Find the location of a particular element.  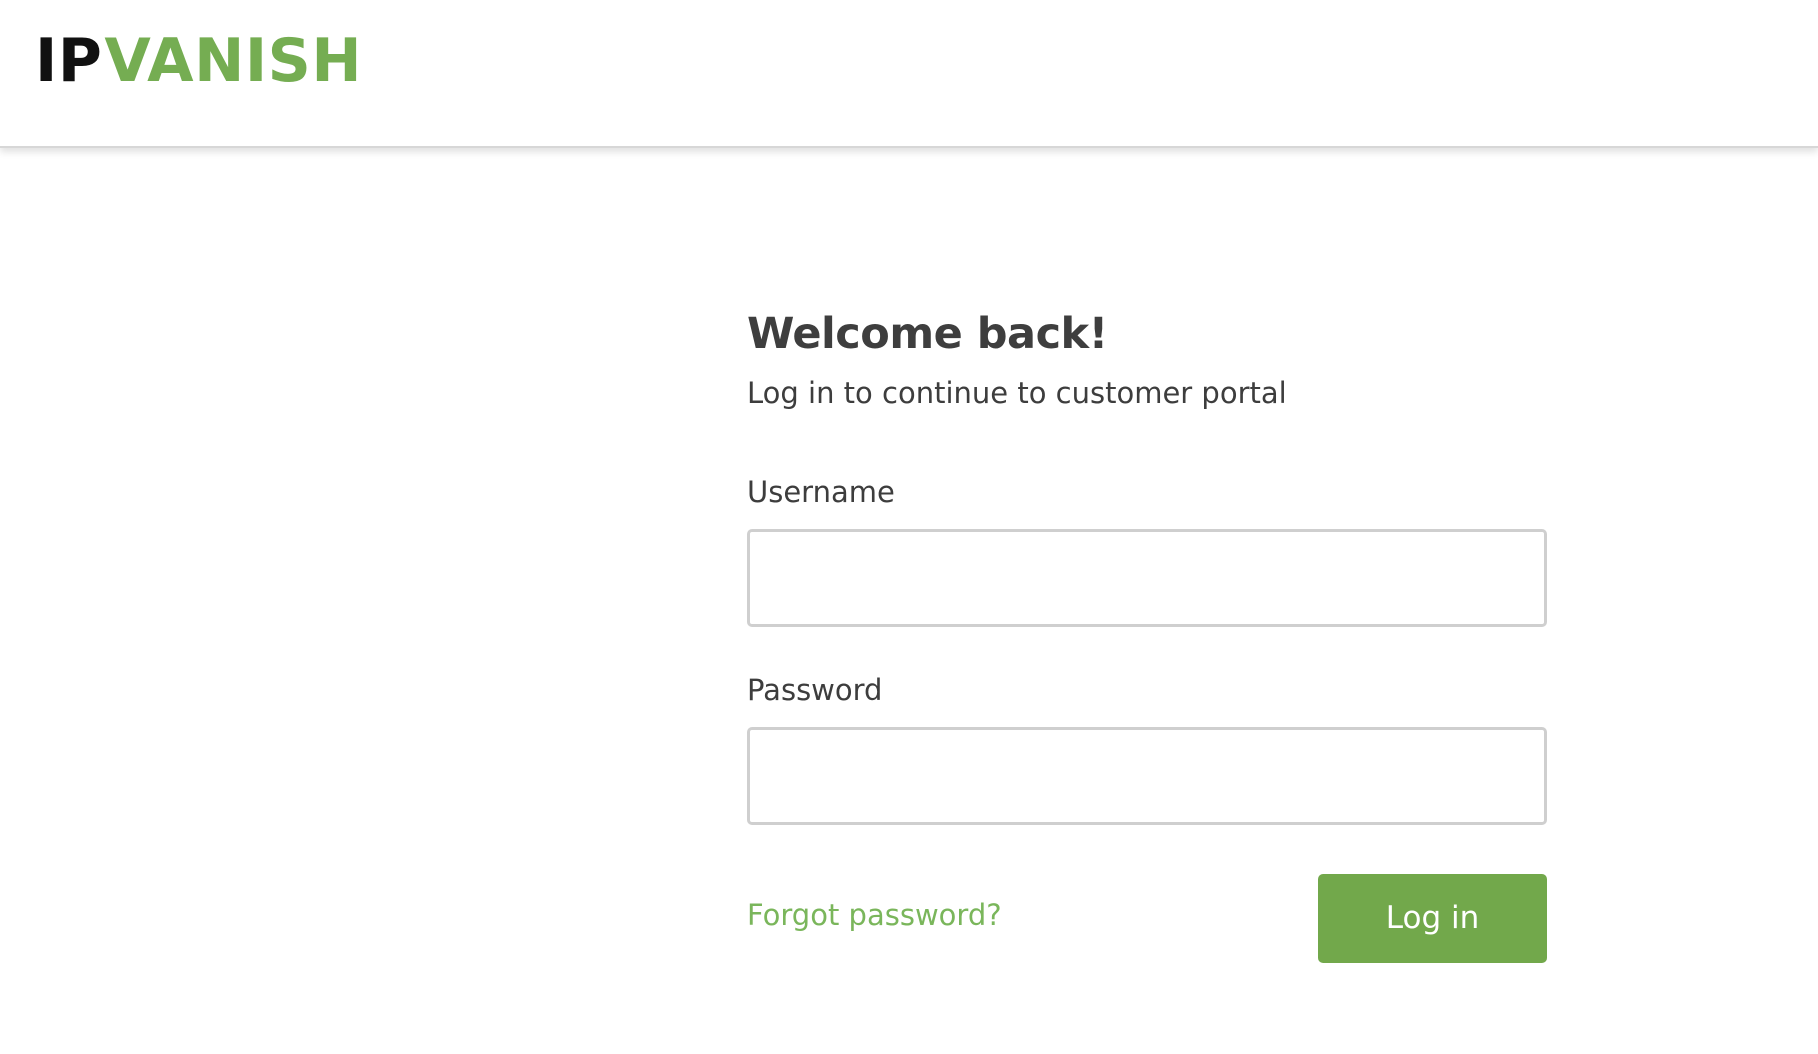

login-button: Log in is located at coordinates (1432, 918).